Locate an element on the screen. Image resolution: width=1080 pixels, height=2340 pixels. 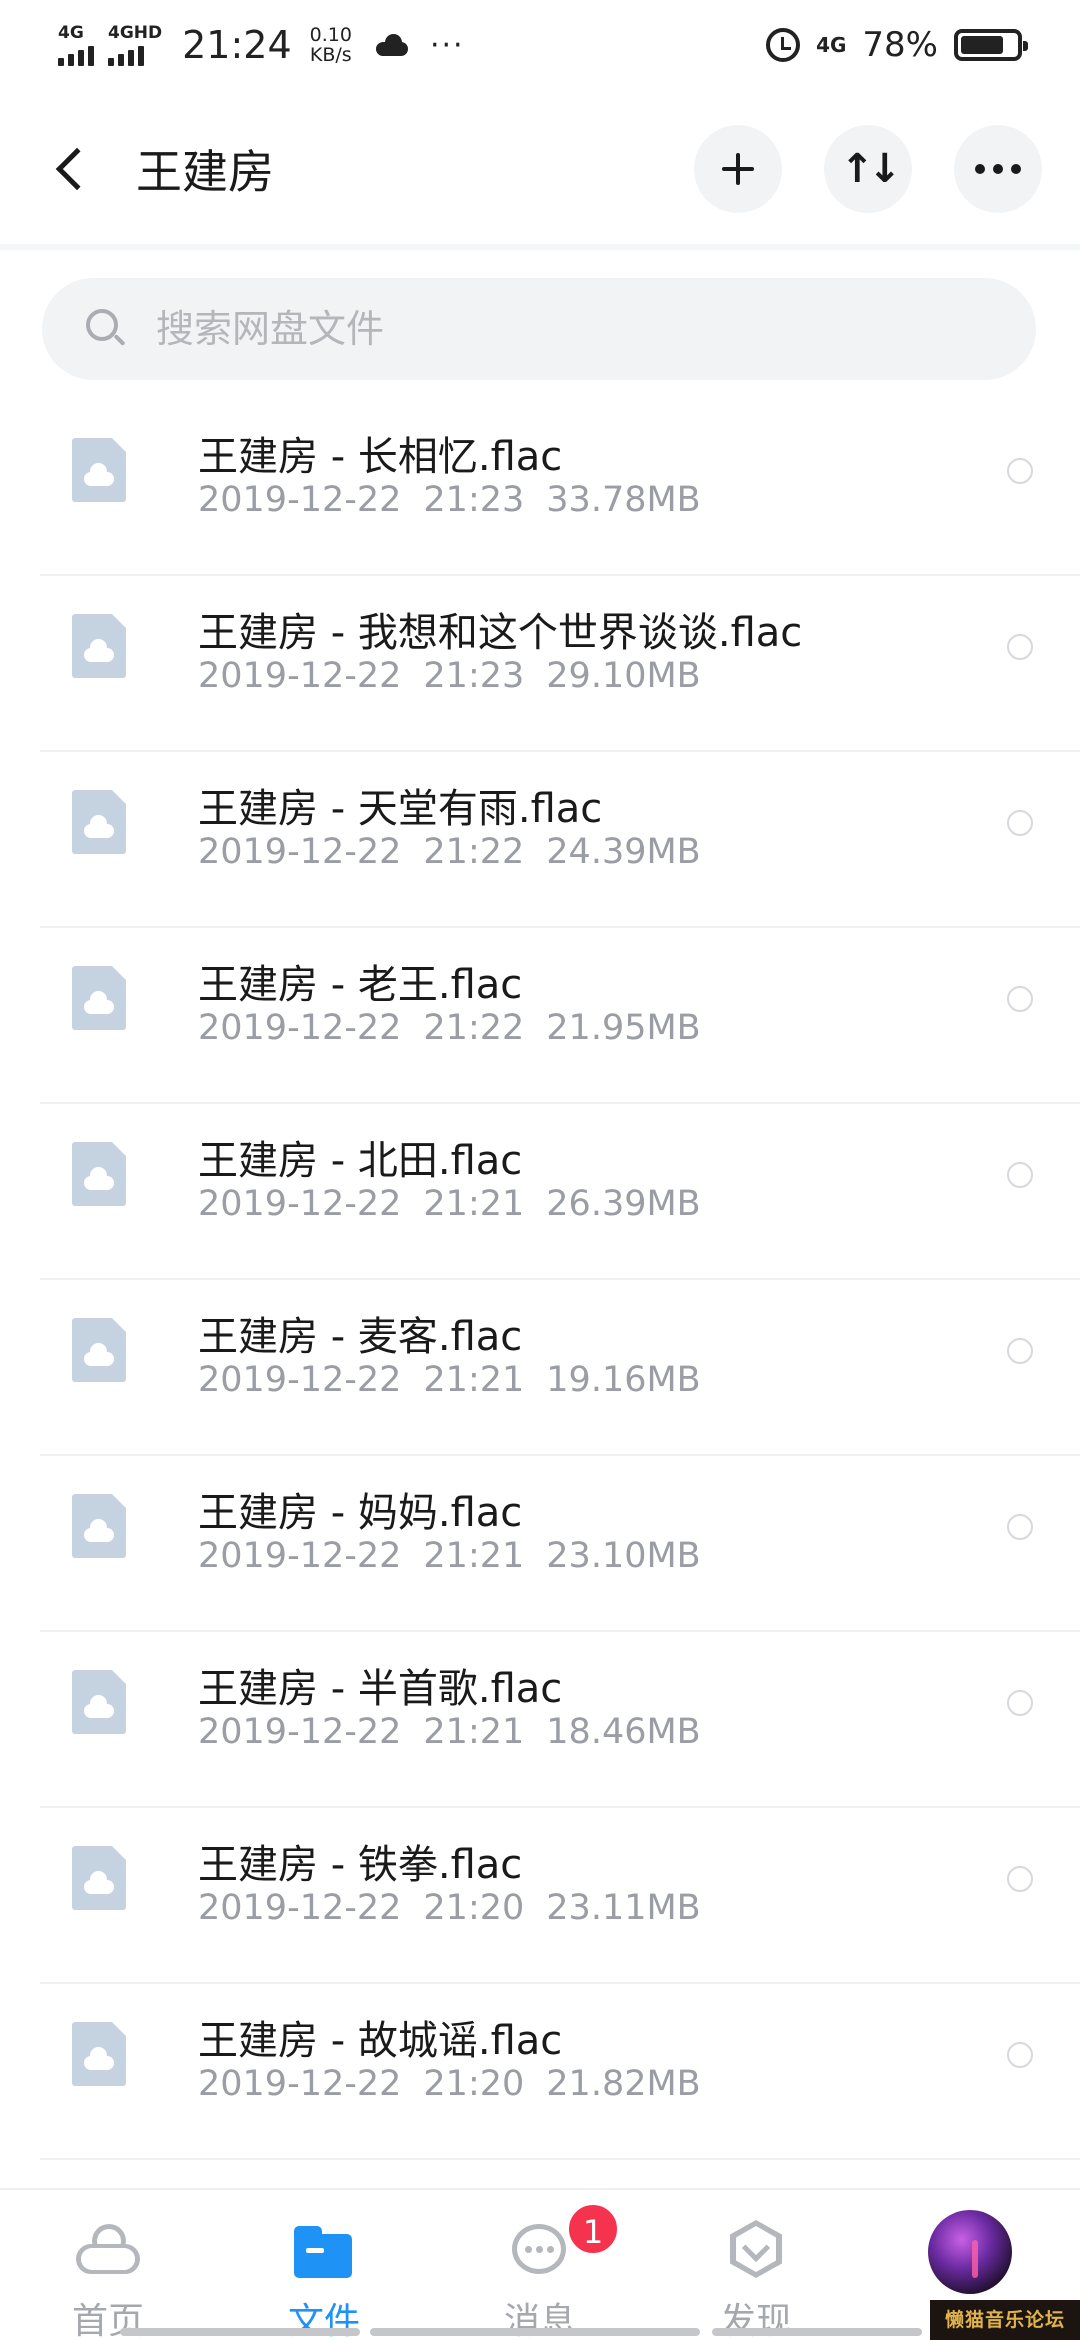
page-header: 王建房 ↑↓ is located at coordinates (540, 169).